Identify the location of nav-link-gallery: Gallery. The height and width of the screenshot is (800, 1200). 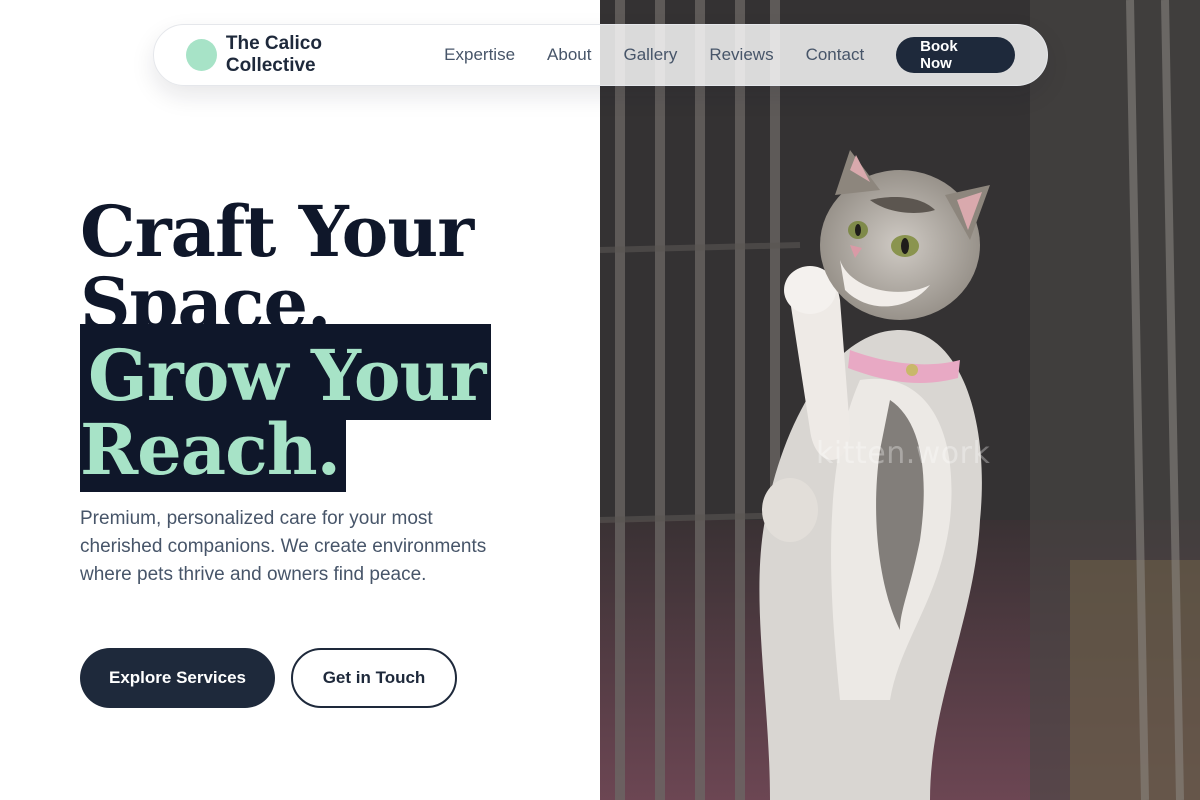
(650, 55).